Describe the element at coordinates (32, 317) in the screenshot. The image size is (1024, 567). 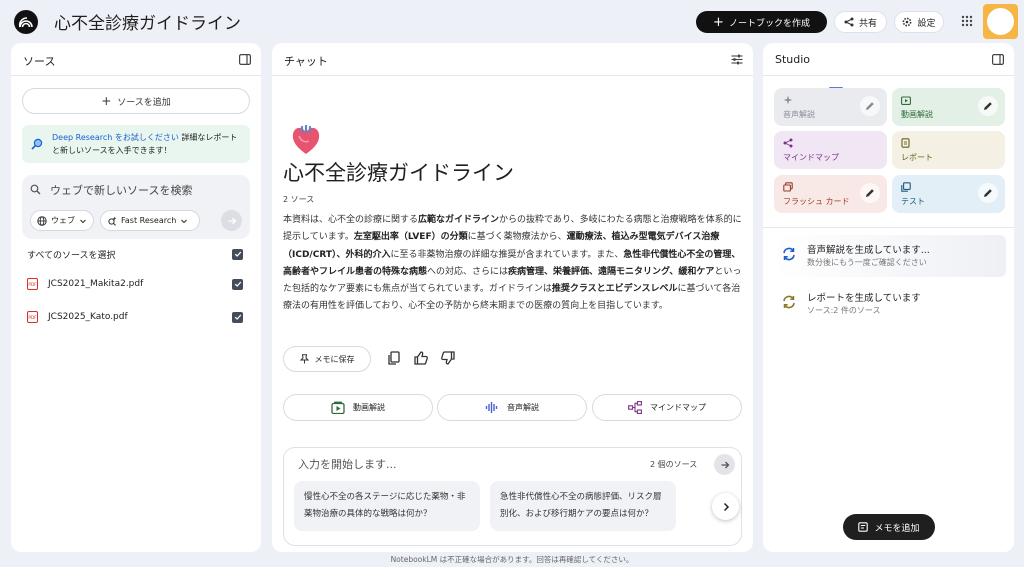
I see `pdf-icon: PDF` at that location.